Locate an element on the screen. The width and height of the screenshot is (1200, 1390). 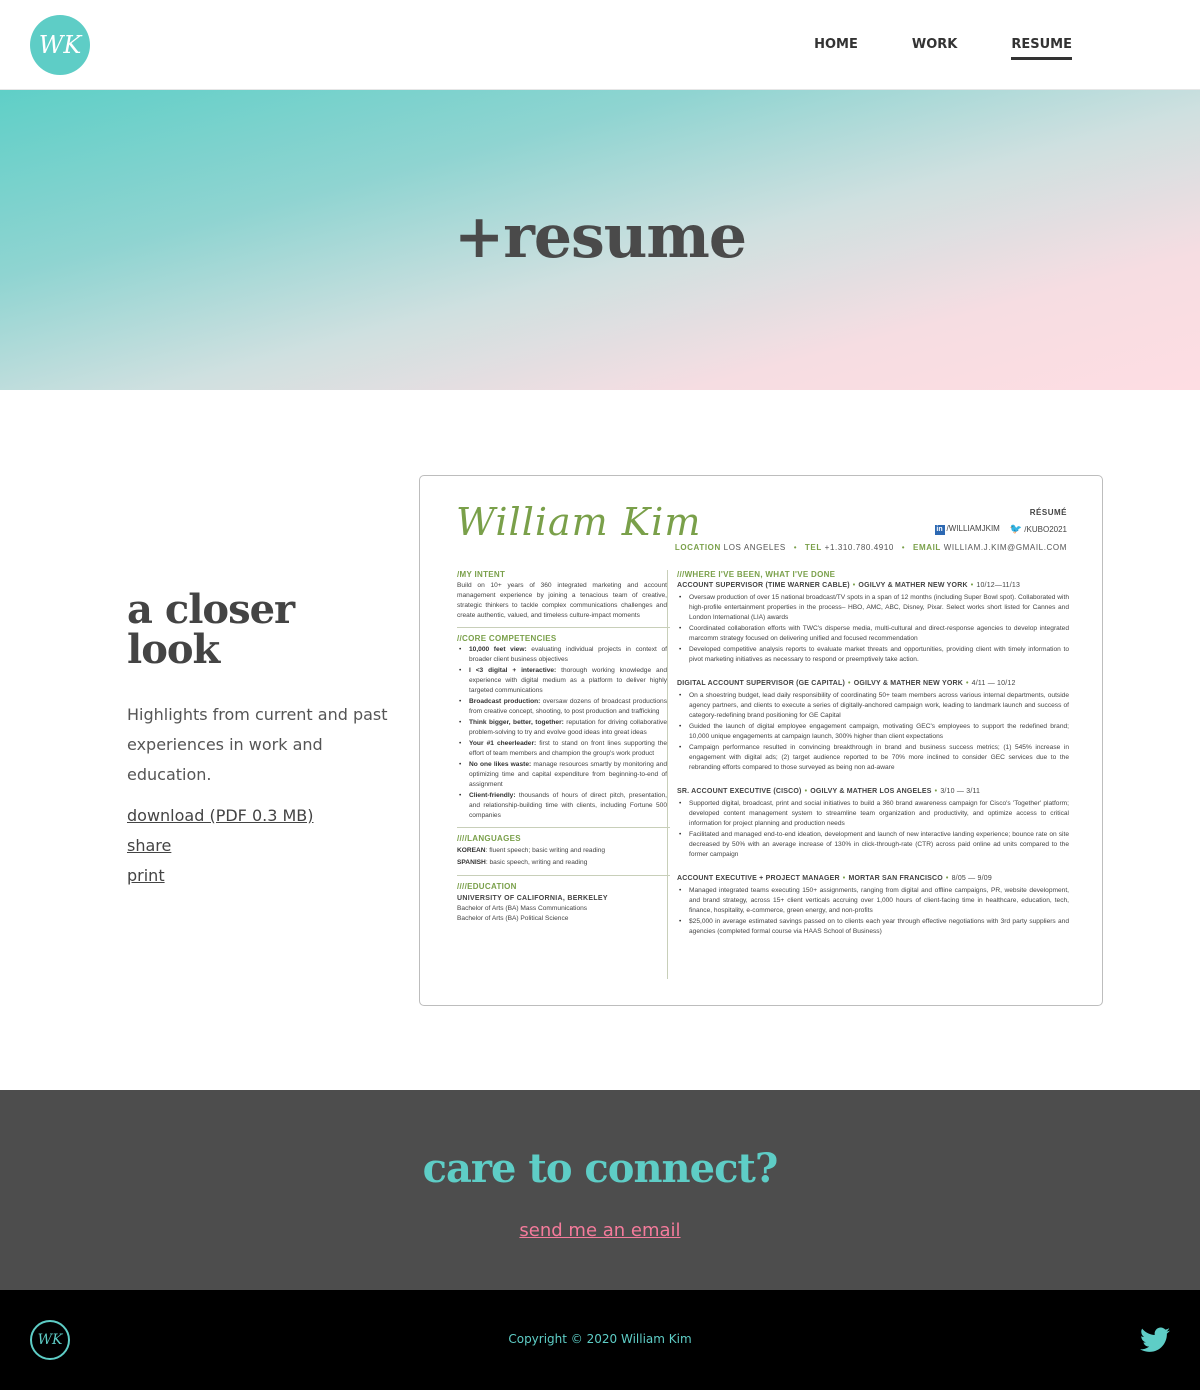
job-title: DIGITAL ACCOUNT SUPERVISOR (GE CAPITAL) is located at coordinates (761, 683).